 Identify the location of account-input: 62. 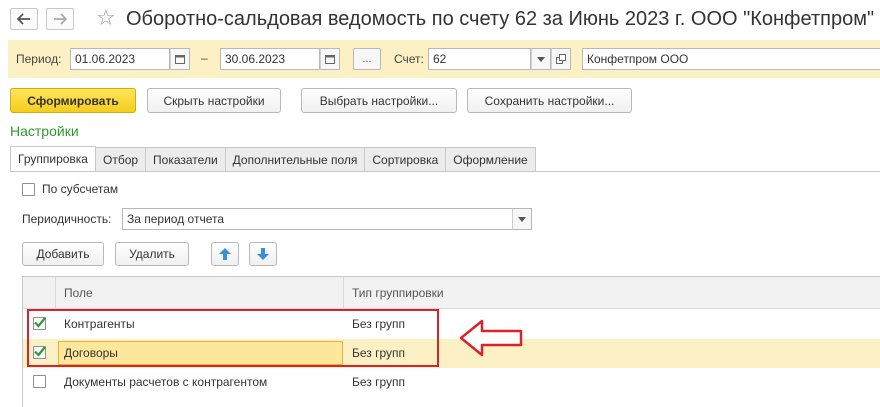
(479, 59).